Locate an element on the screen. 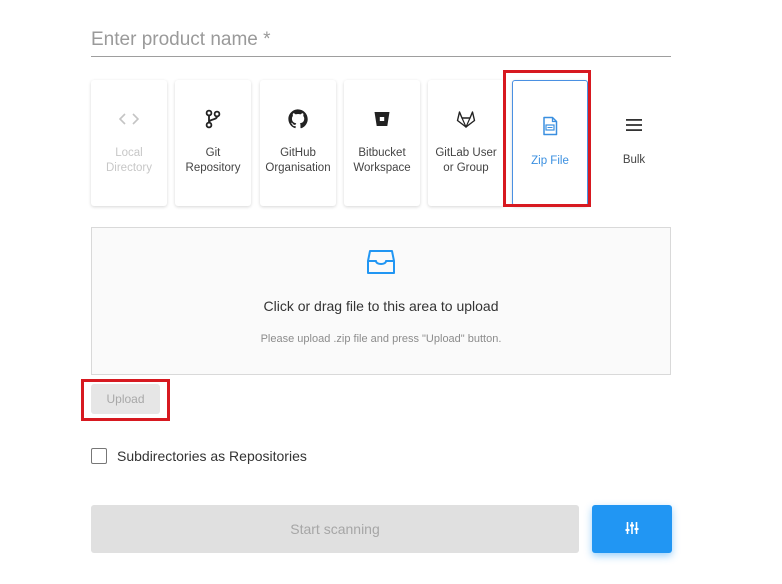  code-icon is located at coordinates (129, 119).